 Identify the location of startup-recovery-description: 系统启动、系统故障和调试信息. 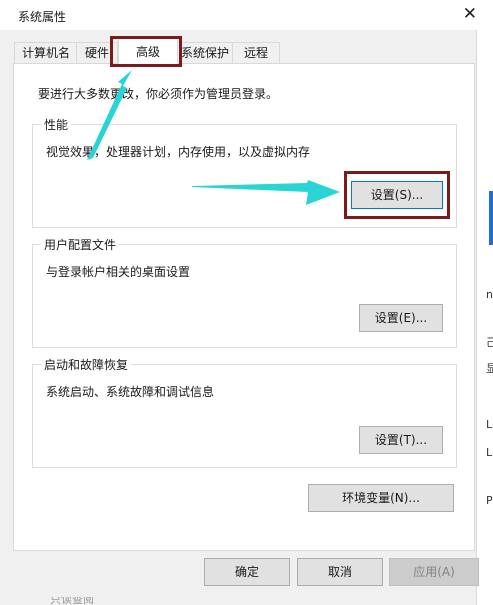
(130, 392).